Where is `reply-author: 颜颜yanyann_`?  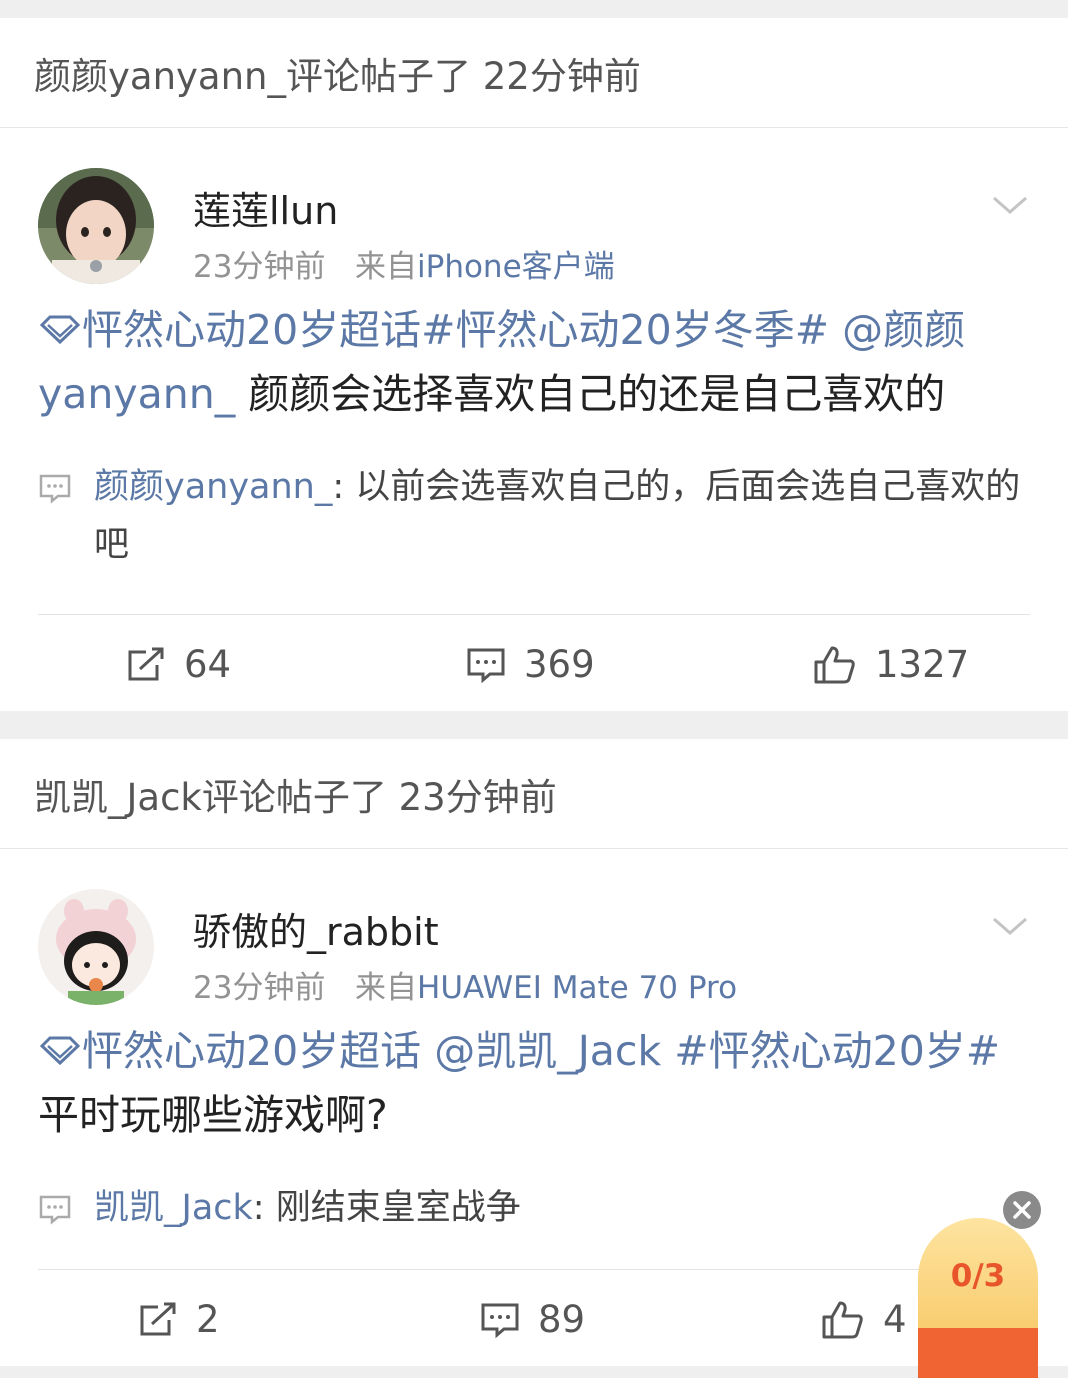 reply-author: 颜颜yanyann_ is located at coordinates (213, 487).